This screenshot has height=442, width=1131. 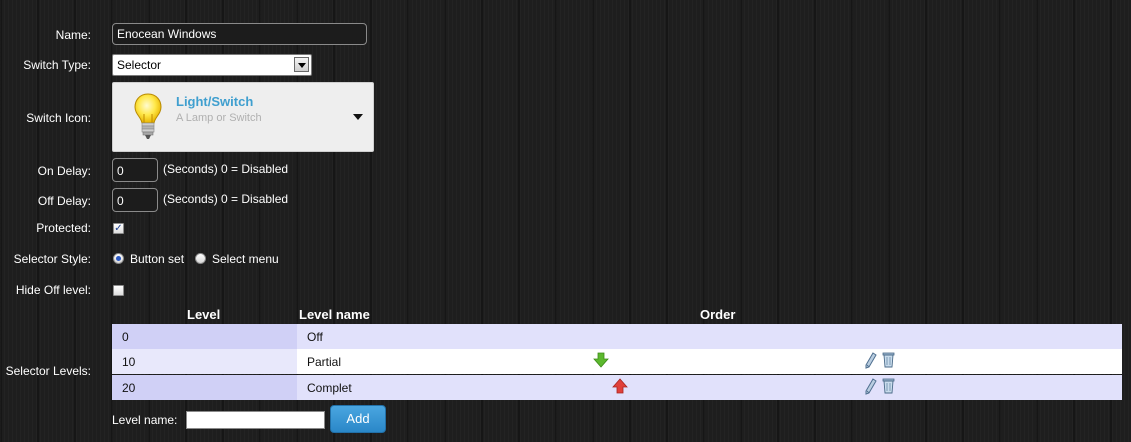 I want to click on column-header-level: Level, so click(x=204, y=314).